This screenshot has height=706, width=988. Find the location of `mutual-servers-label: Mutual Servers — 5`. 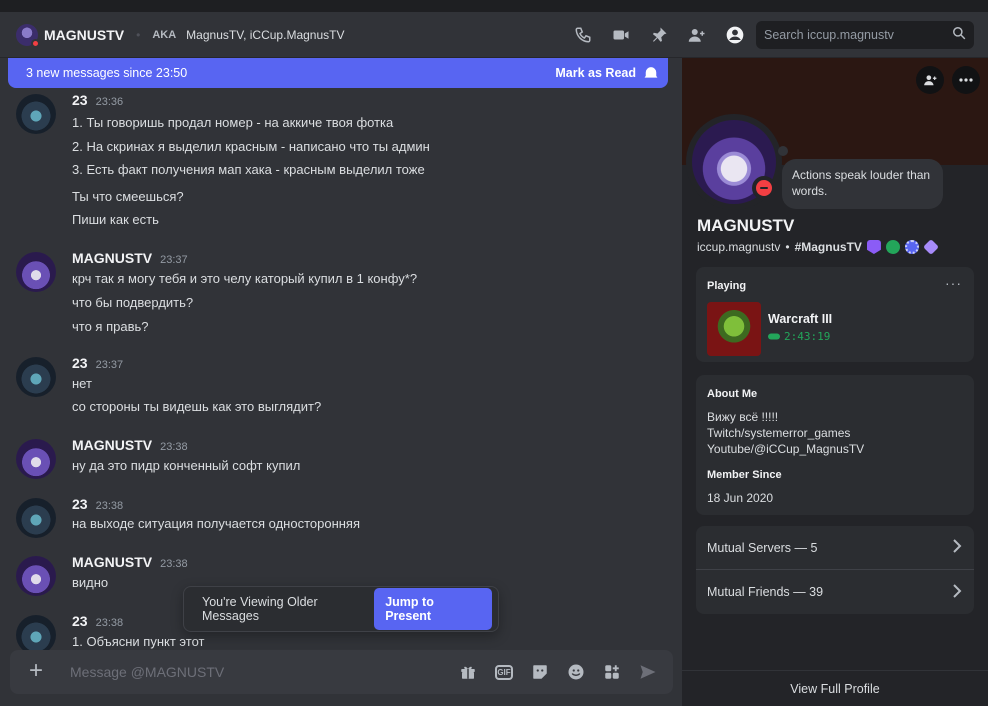

mutual-servers-label: Mutual Servers — 5 is located at coordinates (762, 547).